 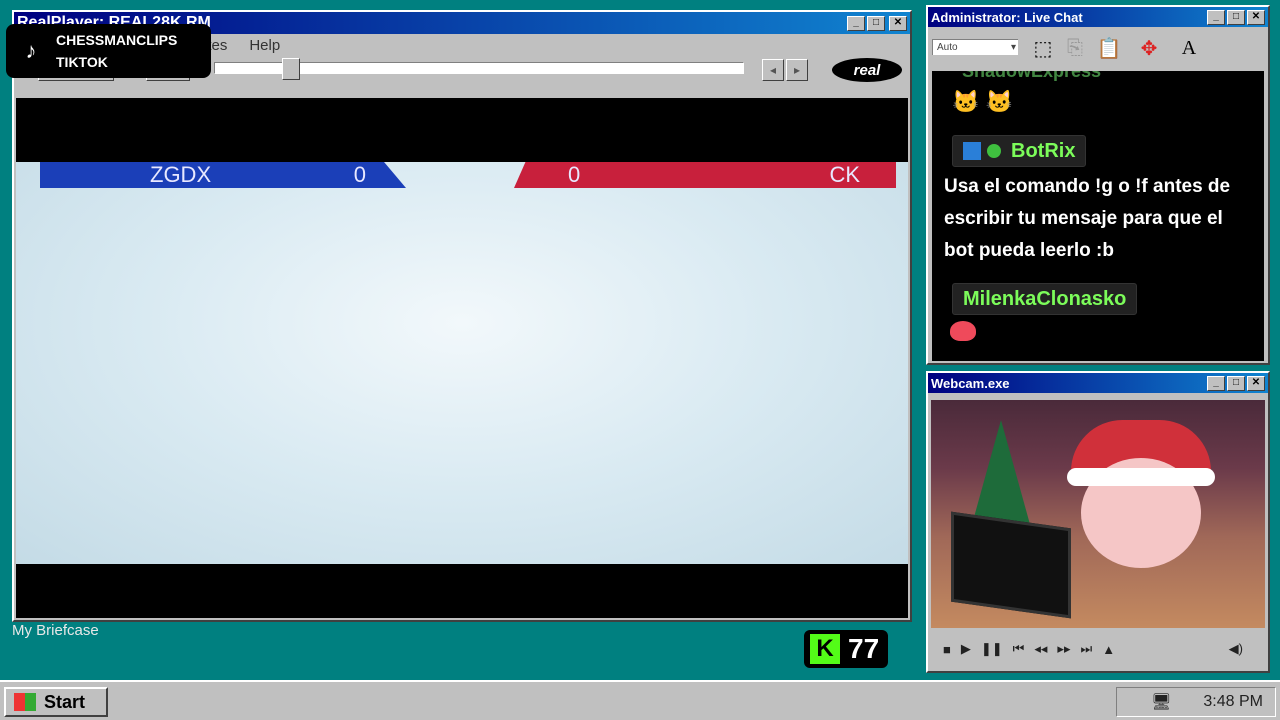 I want to click on forward-button: ▸, so click(x=797, y=70).